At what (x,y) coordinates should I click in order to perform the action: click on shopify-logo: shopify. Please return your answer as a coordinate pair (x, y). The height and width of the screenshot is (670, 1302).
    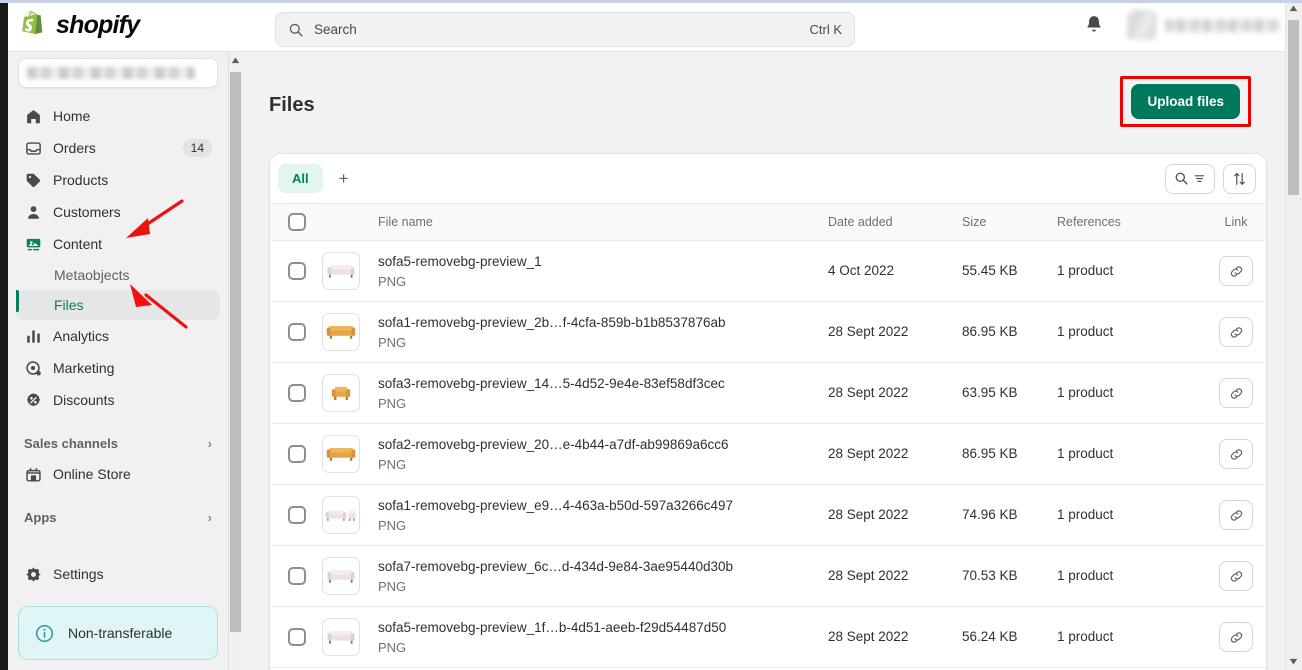
    Looking at the image, I should click on (120, 25).